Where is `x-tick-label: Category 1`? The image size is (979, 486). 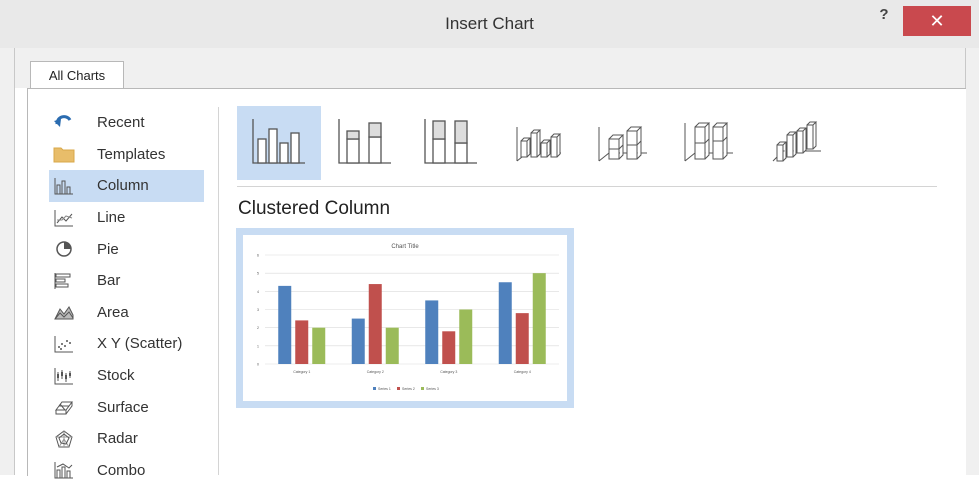 x-tick-label: Category 1 is located at coordinates (301, 372).